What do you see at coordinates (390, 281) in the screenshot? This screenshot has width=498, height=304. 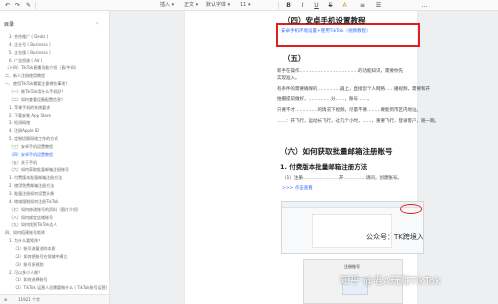 I see `zhihu-watermark: 知乎 @老A玩赚TikTok` at bounding box center [390, 281].